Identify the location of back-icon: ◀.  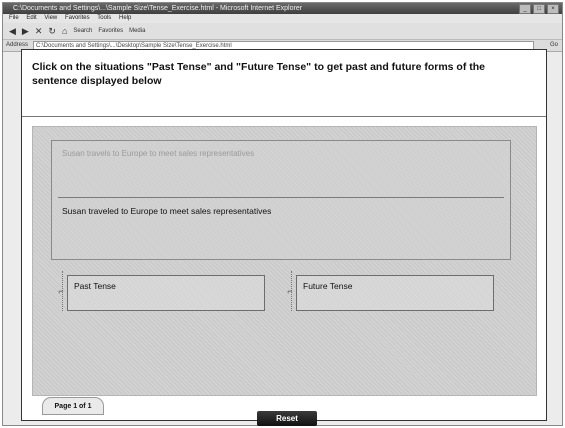
(12, 31).